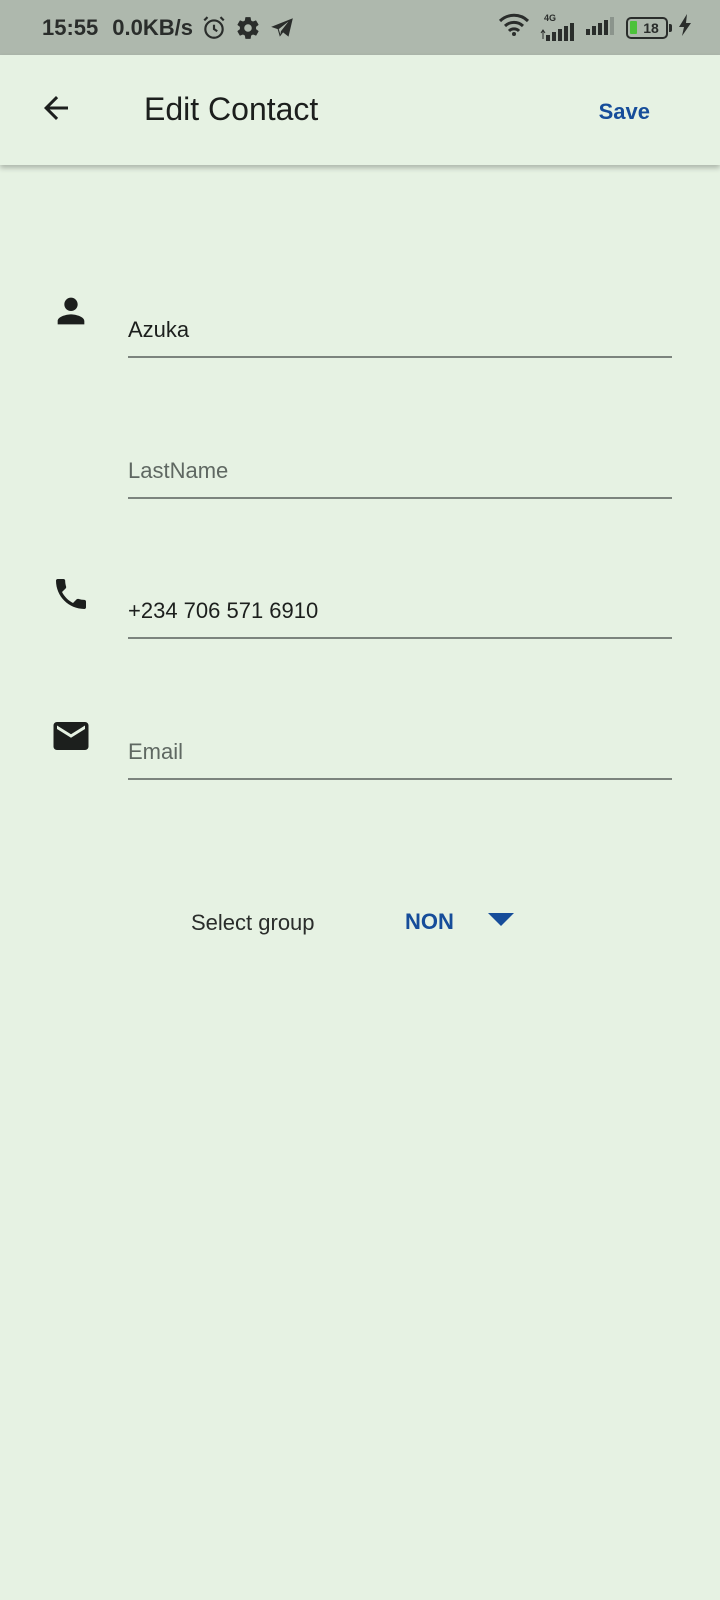 The image size is (720, 1600). Describe the element at coordinates (214, 28) in the screenshot. I see `alarm-icon` at that location.